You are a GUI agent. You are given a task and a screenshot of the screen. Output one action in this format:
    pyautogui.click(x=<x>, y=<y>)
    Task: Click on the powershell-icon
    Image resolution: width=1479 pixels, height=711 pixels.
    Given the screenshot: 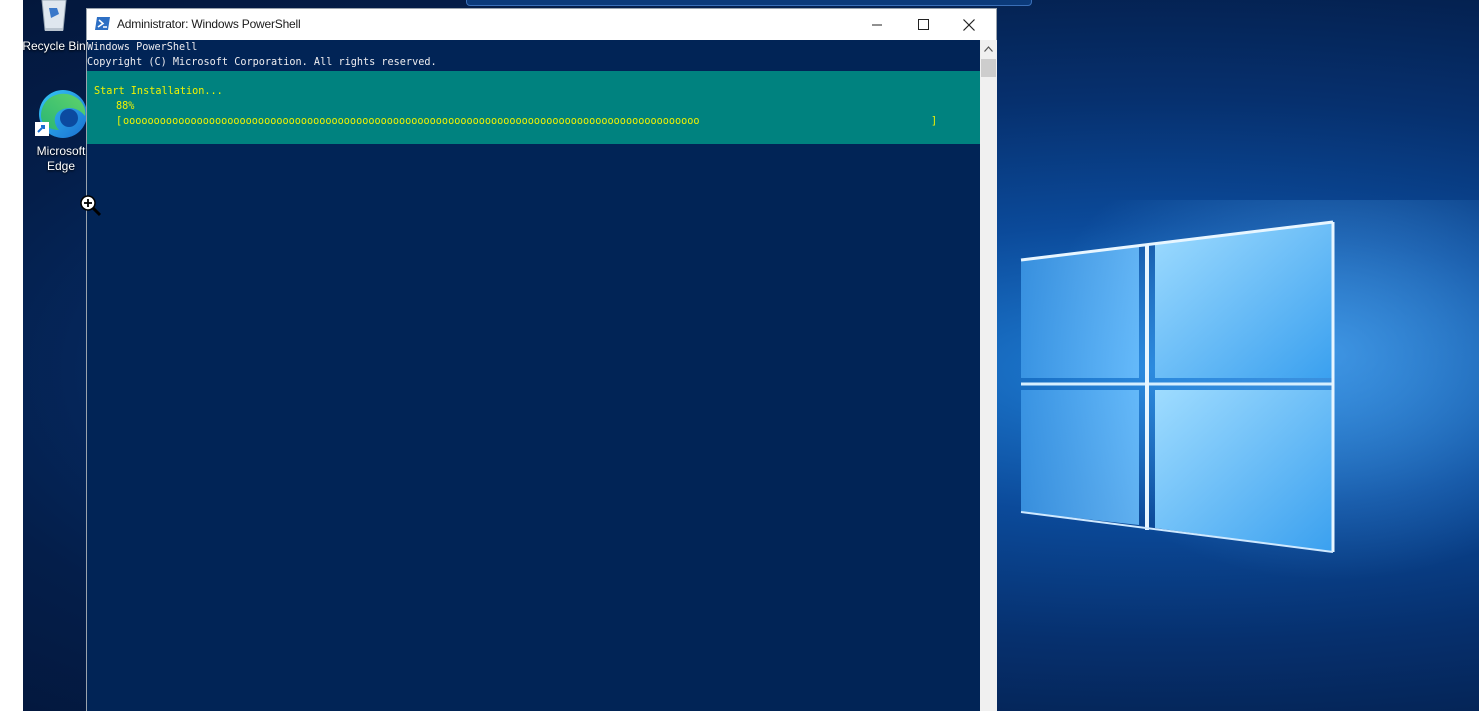 What is the action you would take?
    pyautogui.click(x=102, y=23)
    